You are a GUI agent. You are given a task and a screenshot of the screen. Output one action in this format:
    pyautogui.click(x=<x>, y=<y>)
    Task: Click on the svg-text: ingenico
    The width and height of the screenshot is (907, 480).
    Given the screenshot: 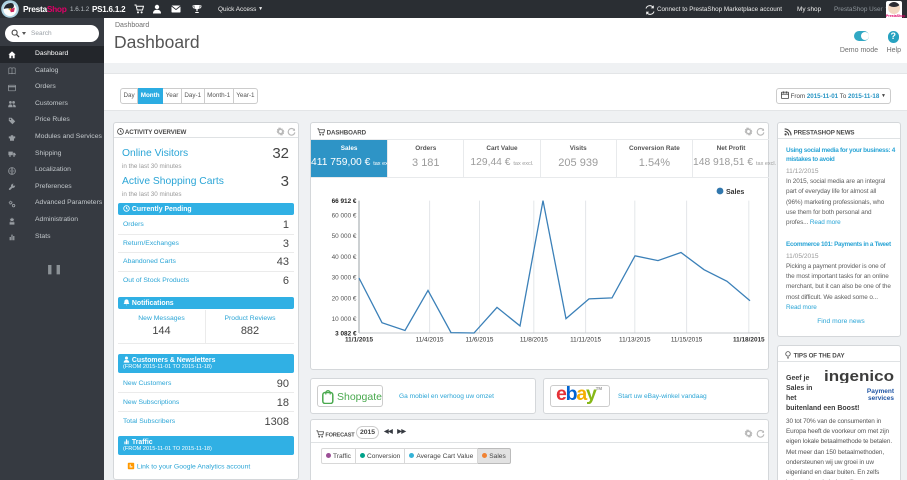 What is the action you would take?
    pyautogui.click(x=859, y=376)
    